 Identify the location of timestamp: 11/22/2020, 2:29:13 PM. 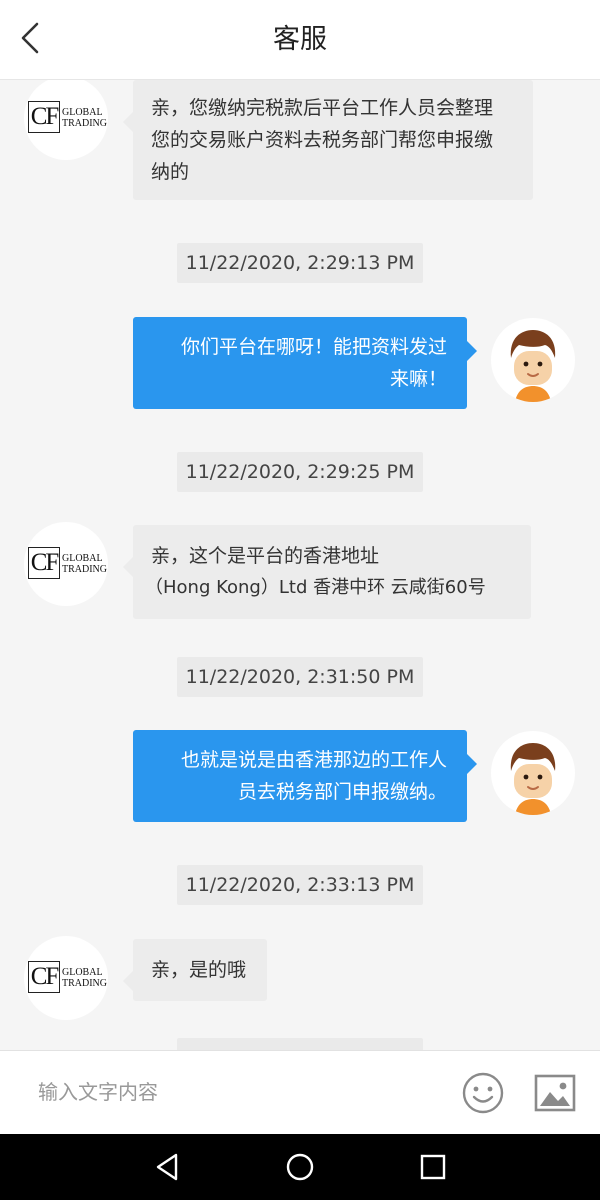
(300, 263).